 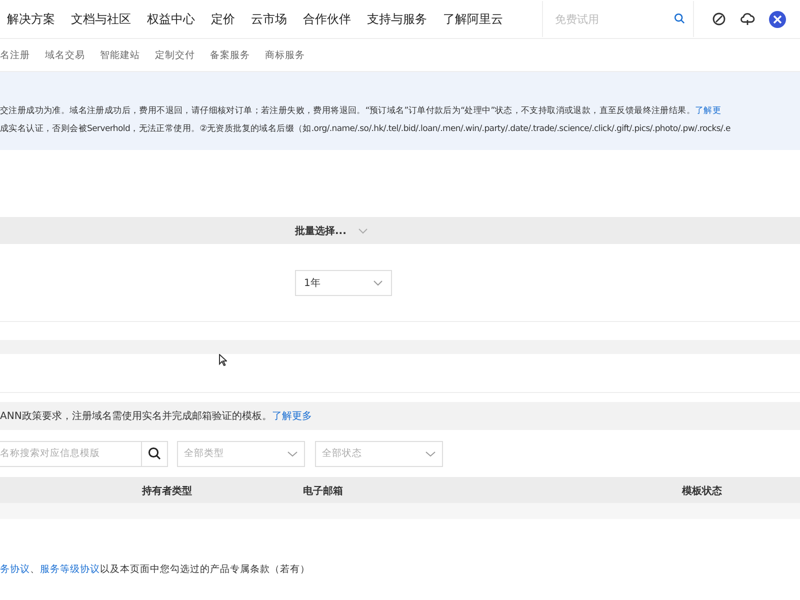 What do you see at coordinates (70, 569) in the screenshot?
I see `agreement-link: 服务等级协议` at bounding box center [70, 569].